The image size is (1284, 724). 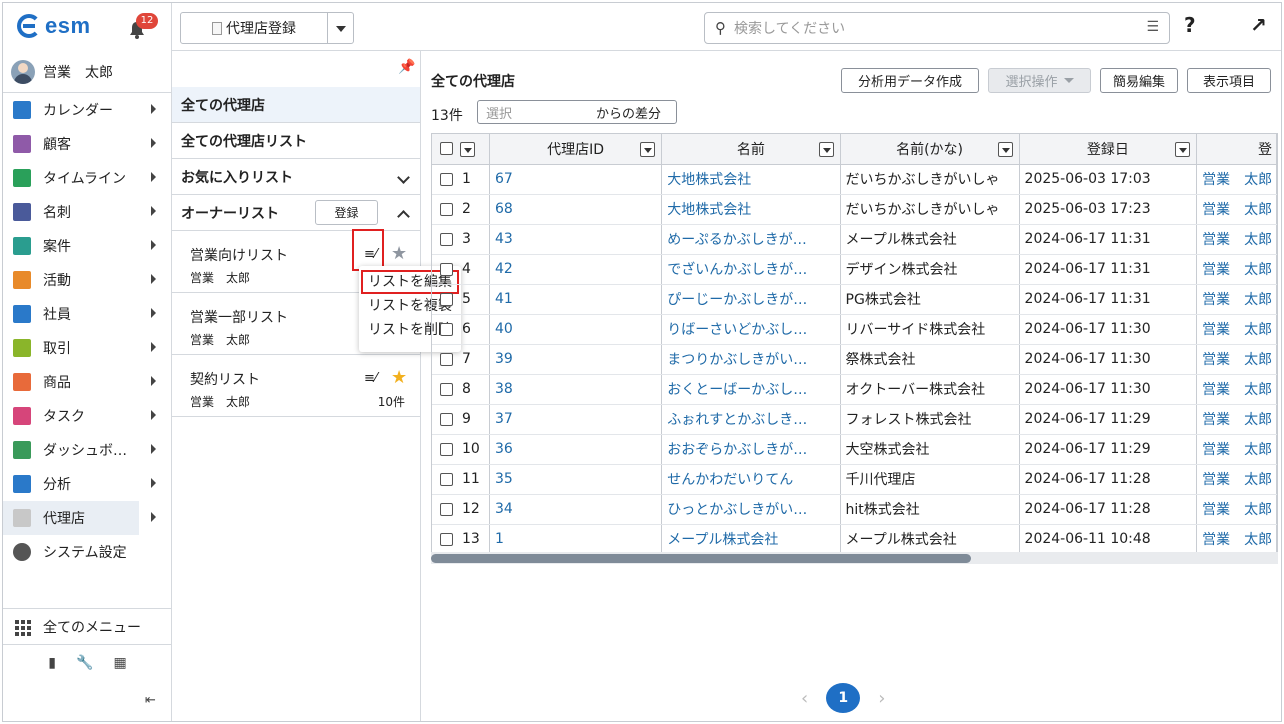 I want to click on sidebar-item: 商品, so click(x=87, y=382).